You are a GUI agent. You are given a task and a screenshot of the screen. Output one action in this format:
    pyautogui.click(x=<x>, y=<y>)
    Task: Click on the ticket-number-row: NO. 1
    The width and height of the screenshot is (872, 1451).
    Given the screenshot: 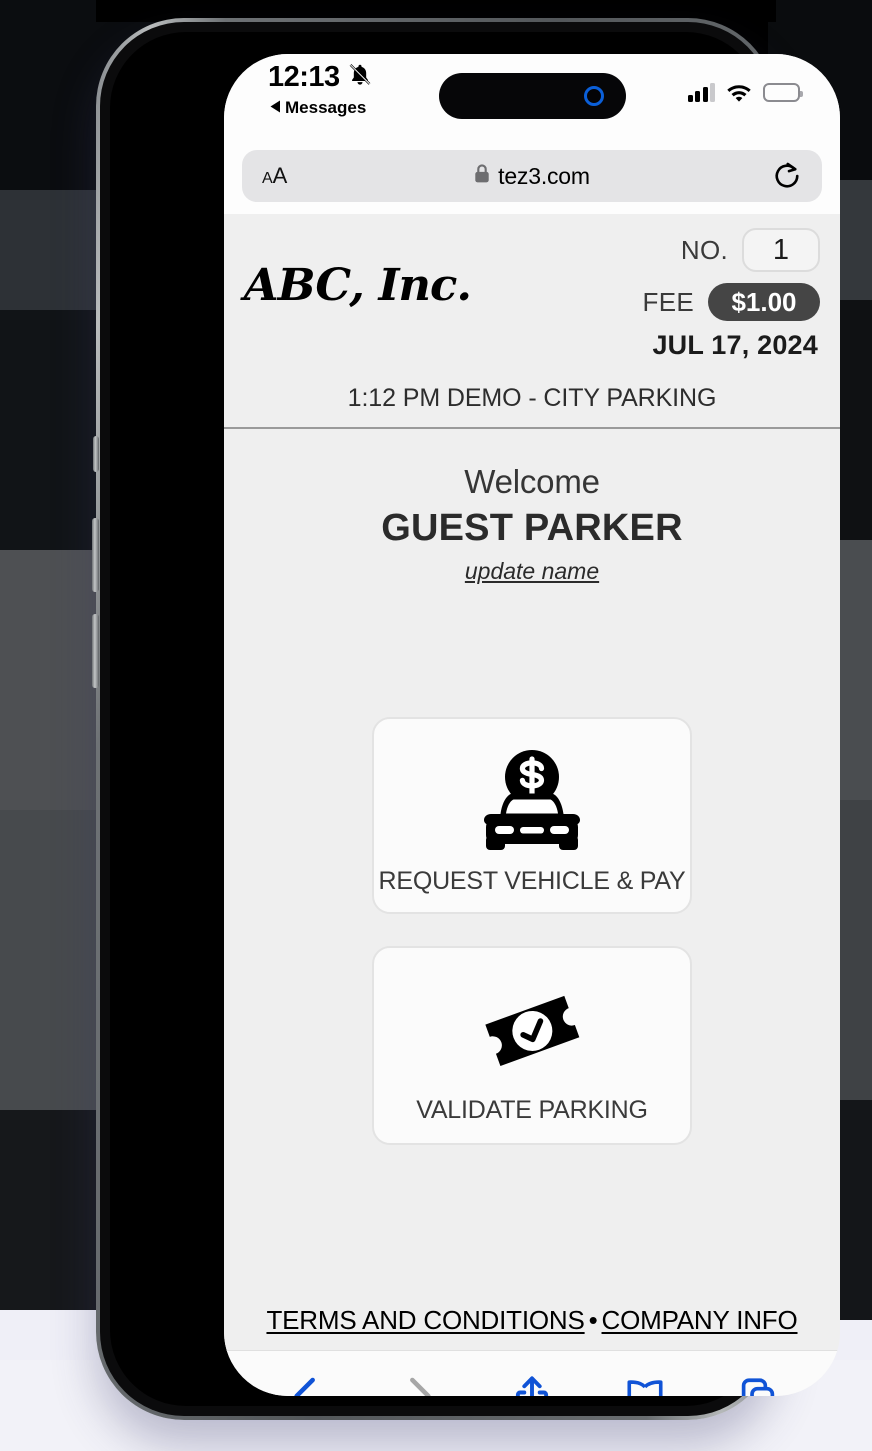 What is the action you would take?
    pyautogui.click(x=675, y=250)
    